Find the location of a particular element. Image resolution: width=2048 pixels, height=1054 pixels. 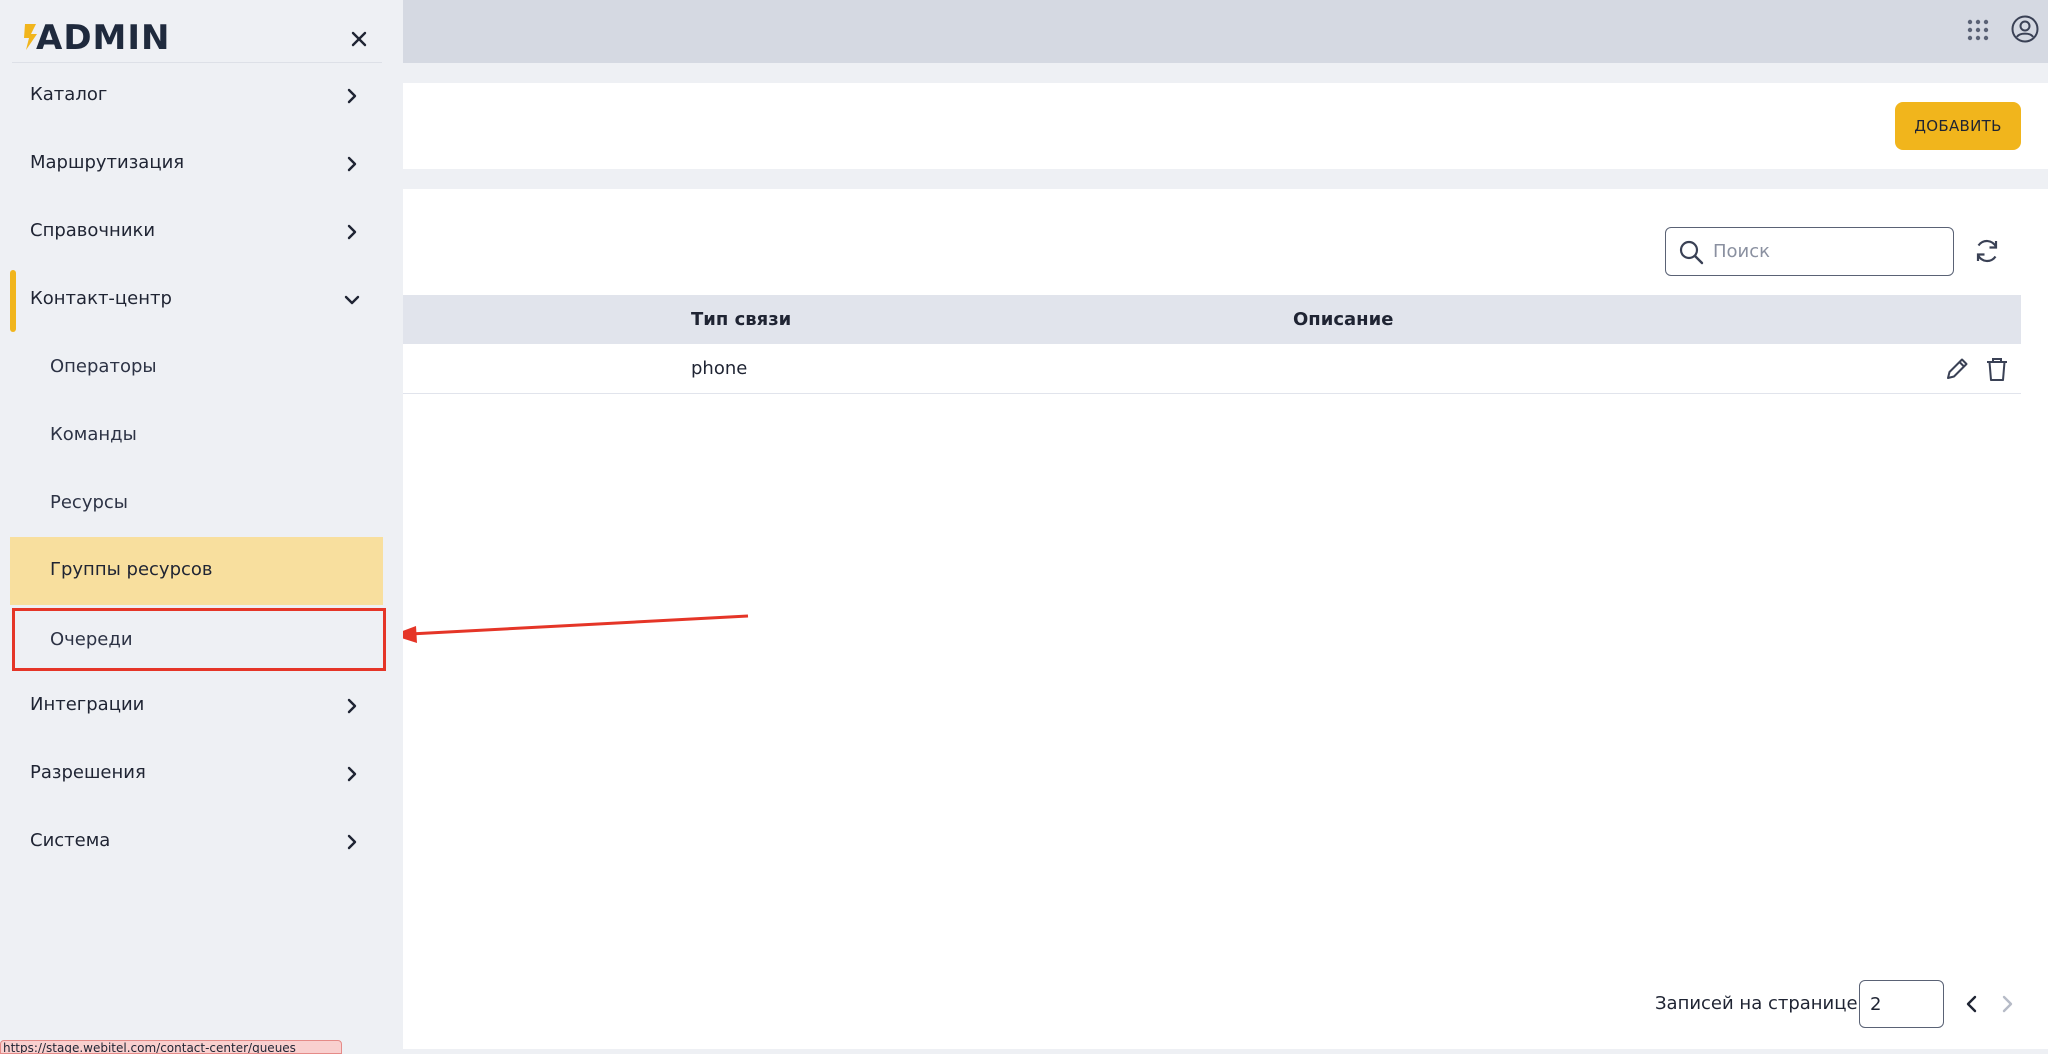

trash-icon is located at coordinates (1997, 369).